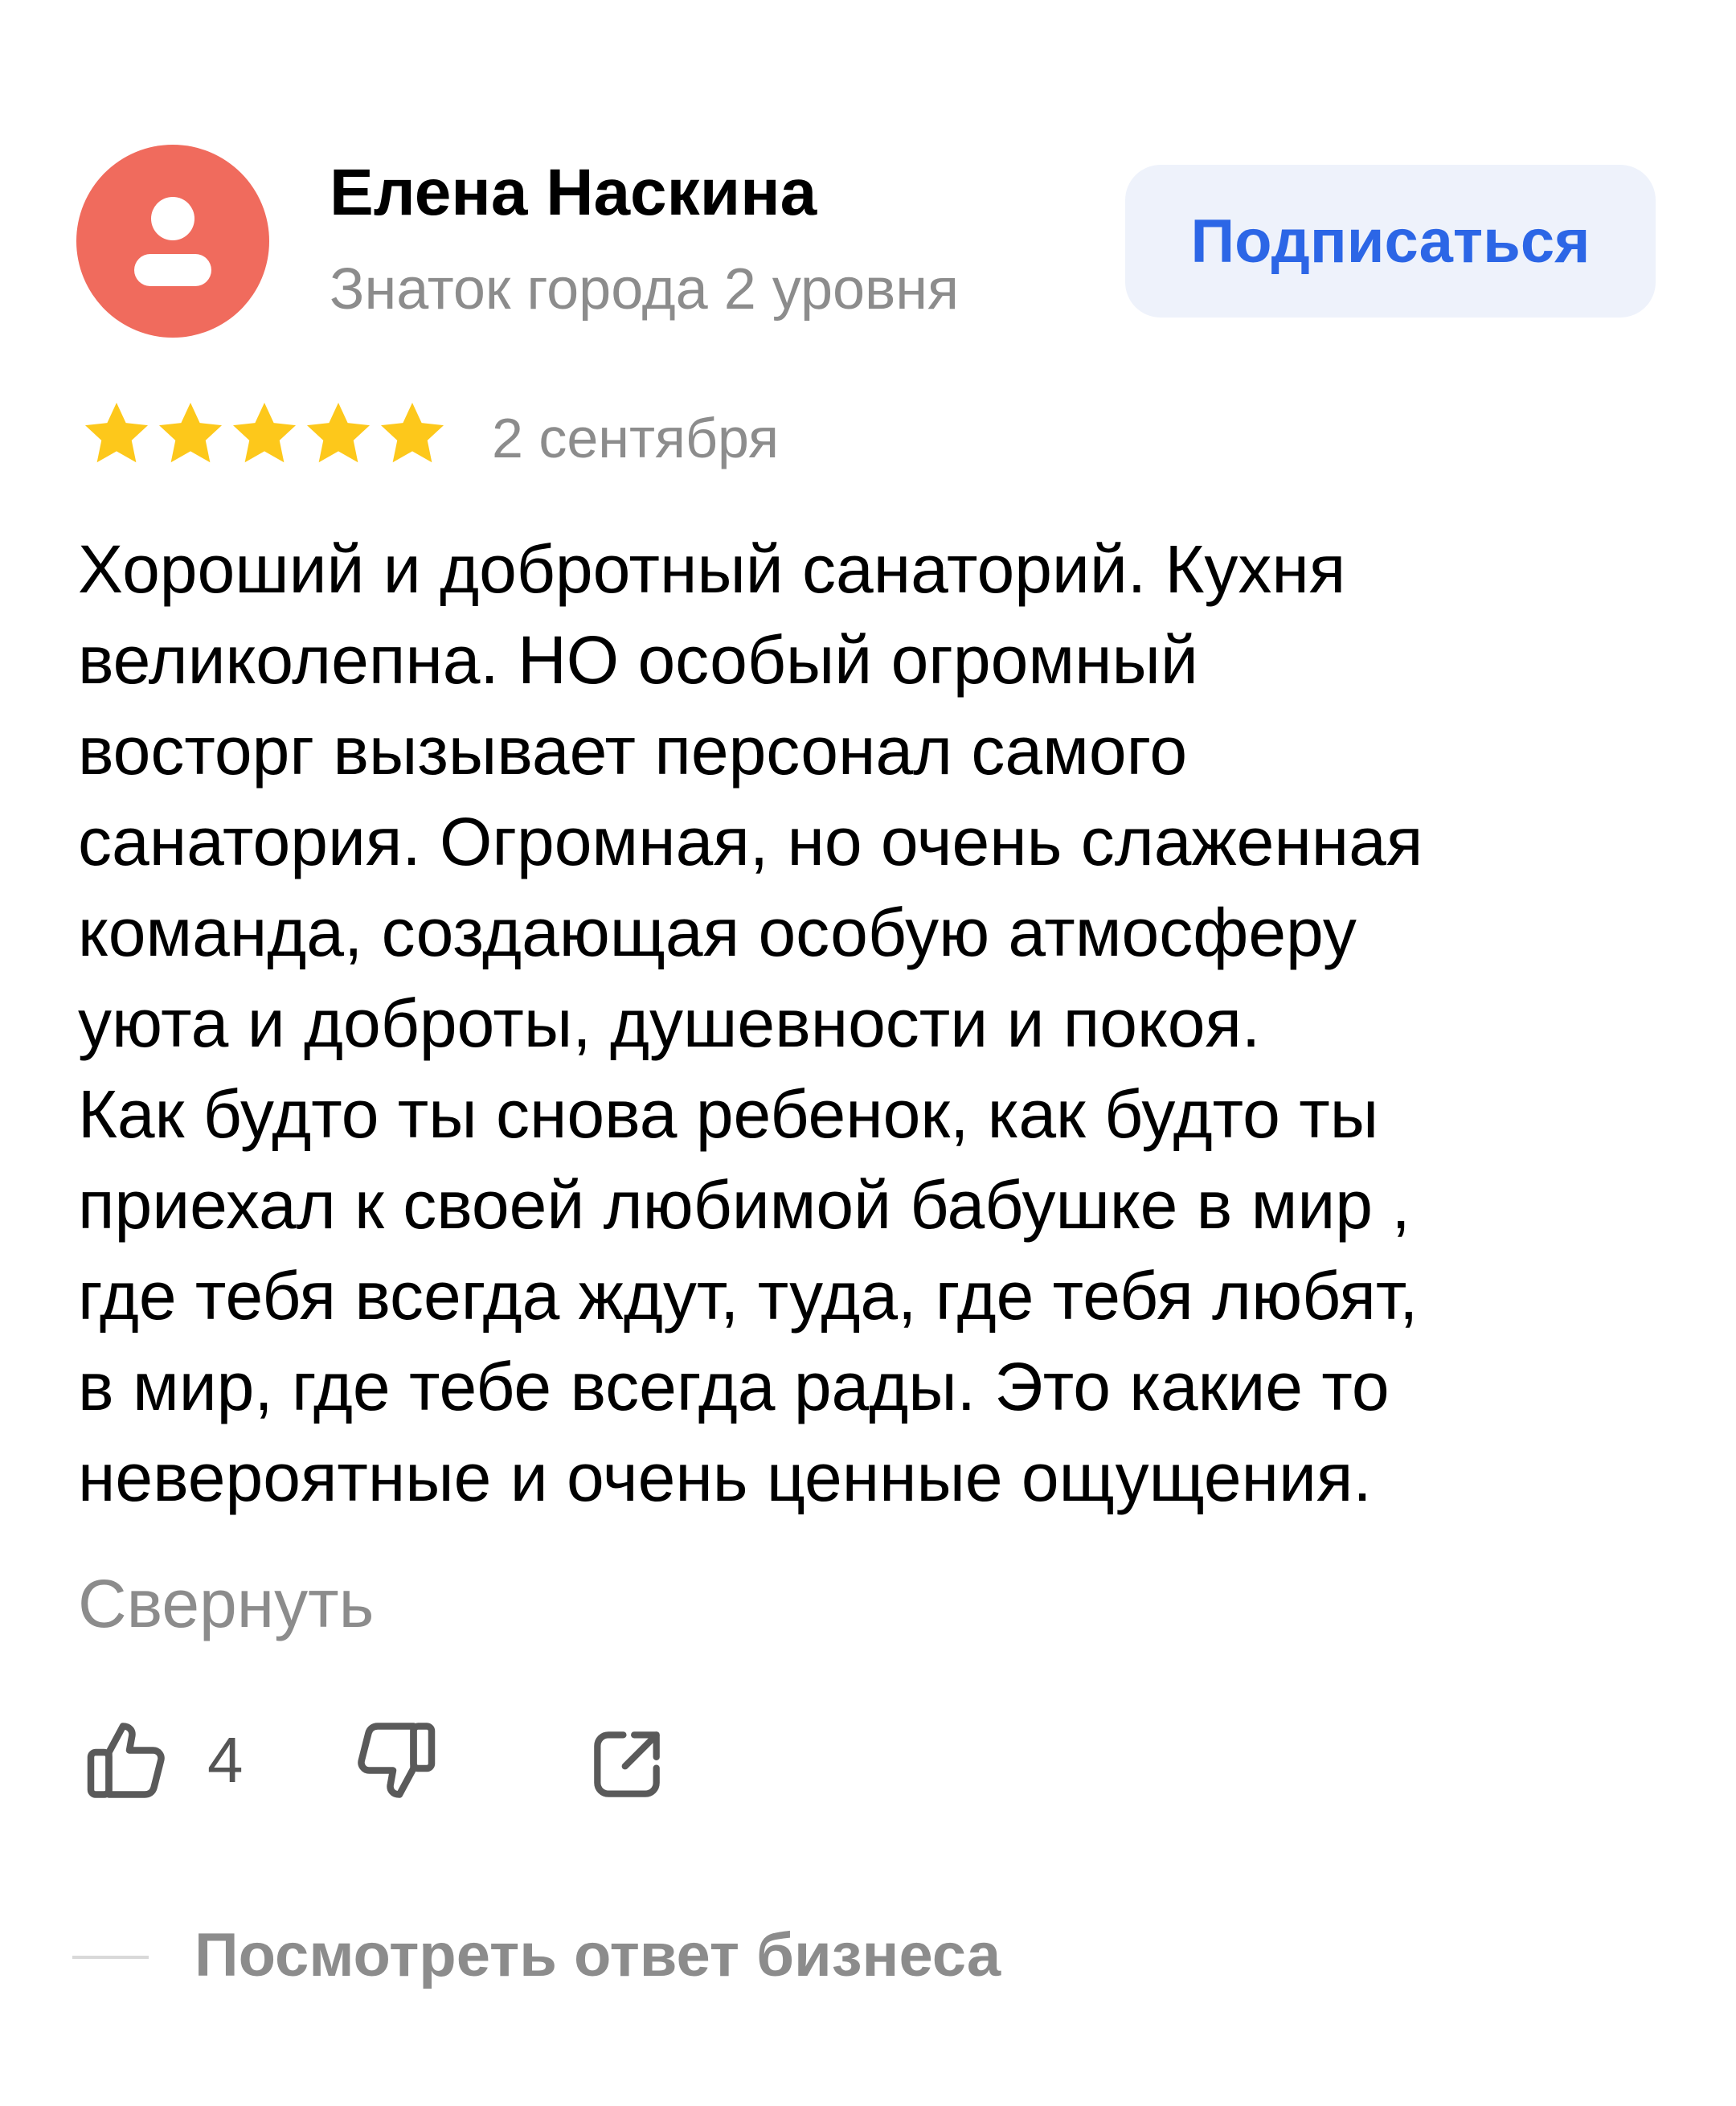 Image resolution: width=1736 pixels, height=2106 pixels. What do you see at coordinates (750, 841) in the screenshot?
I see `review-text-line: санатория. Огромная, но очень слаженная` at bounding box center [750, 841].